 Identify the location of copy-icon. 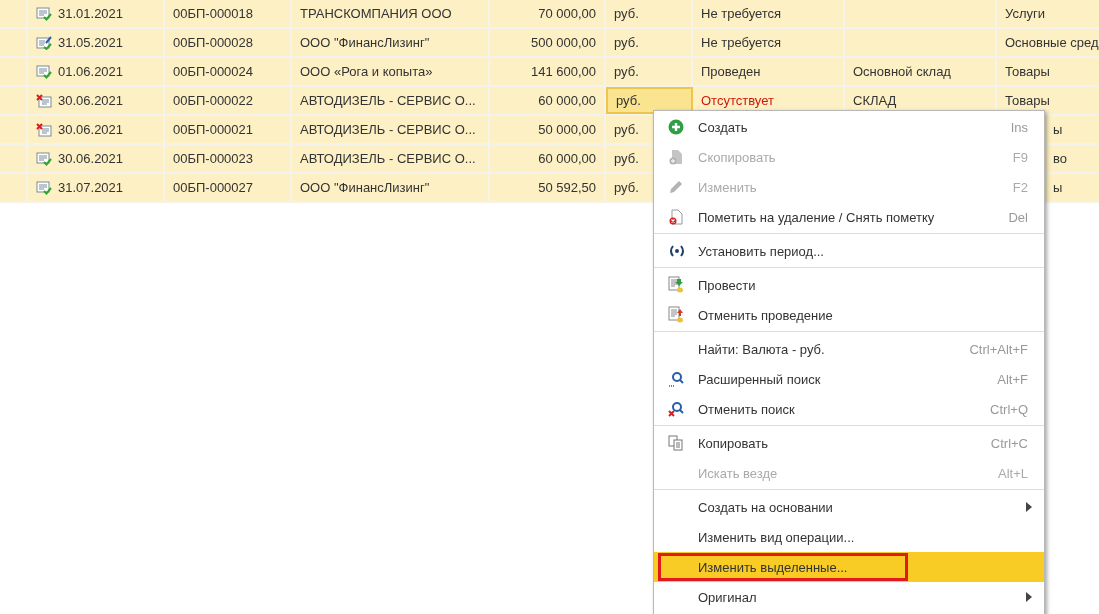
(676, 443).